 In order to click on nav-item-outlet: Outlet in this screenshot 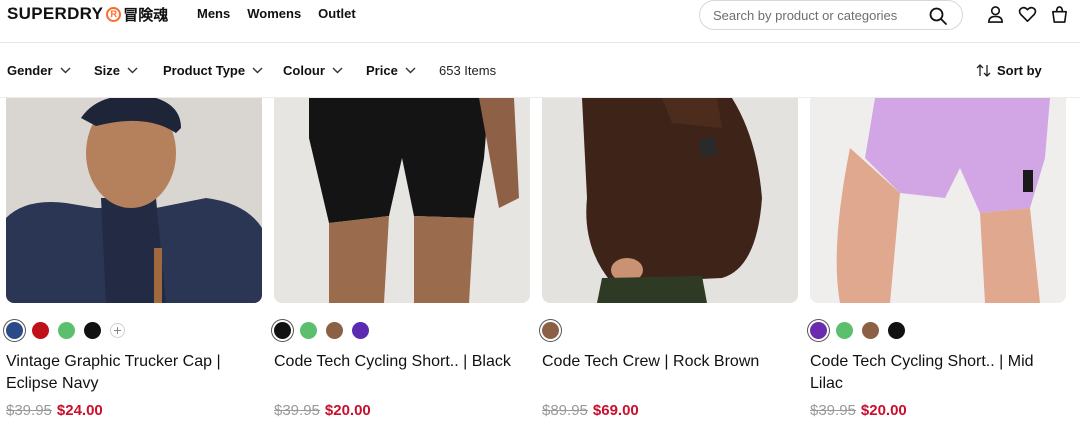, I will do `click(337, 13)`.